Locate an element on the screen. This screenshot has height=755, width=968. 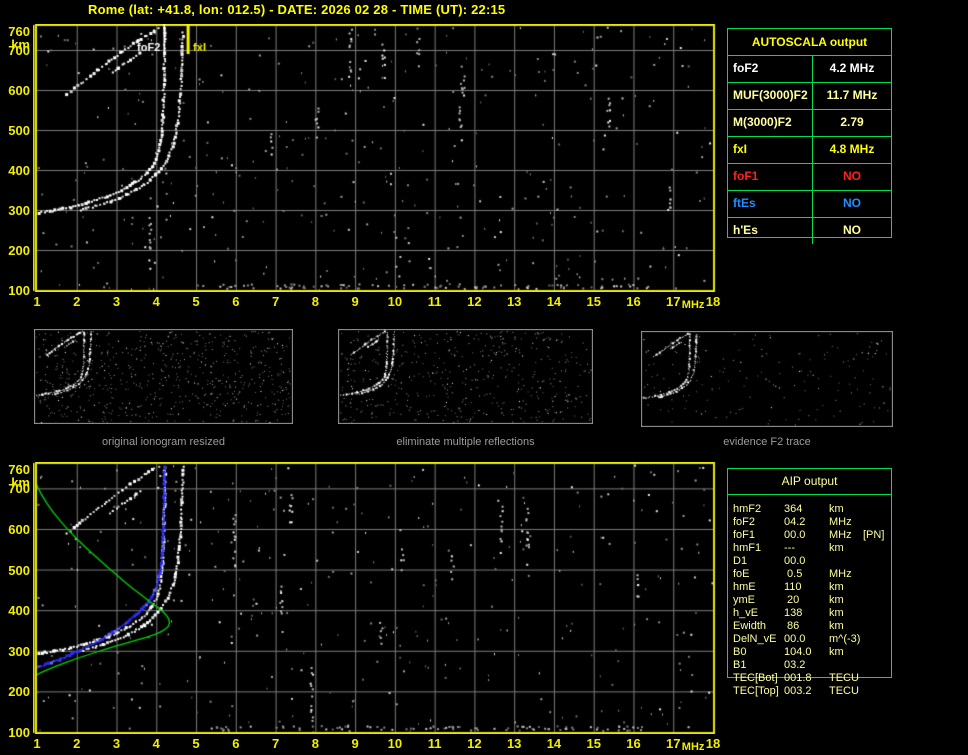
aip-label: DelN_vE is located at coordinates (755, 639).